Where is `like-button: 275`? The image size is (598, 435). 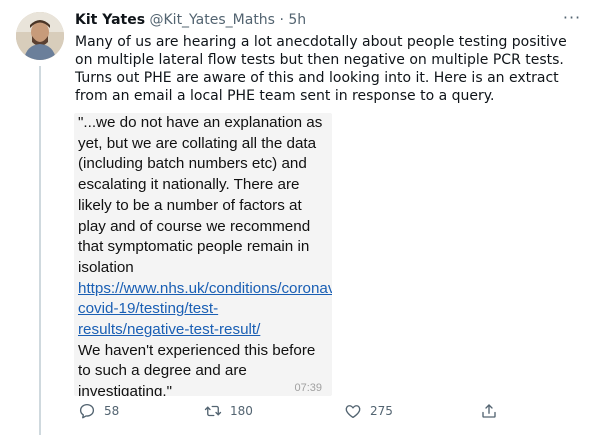 like-button: 275 is located at coordinates (368, 411).